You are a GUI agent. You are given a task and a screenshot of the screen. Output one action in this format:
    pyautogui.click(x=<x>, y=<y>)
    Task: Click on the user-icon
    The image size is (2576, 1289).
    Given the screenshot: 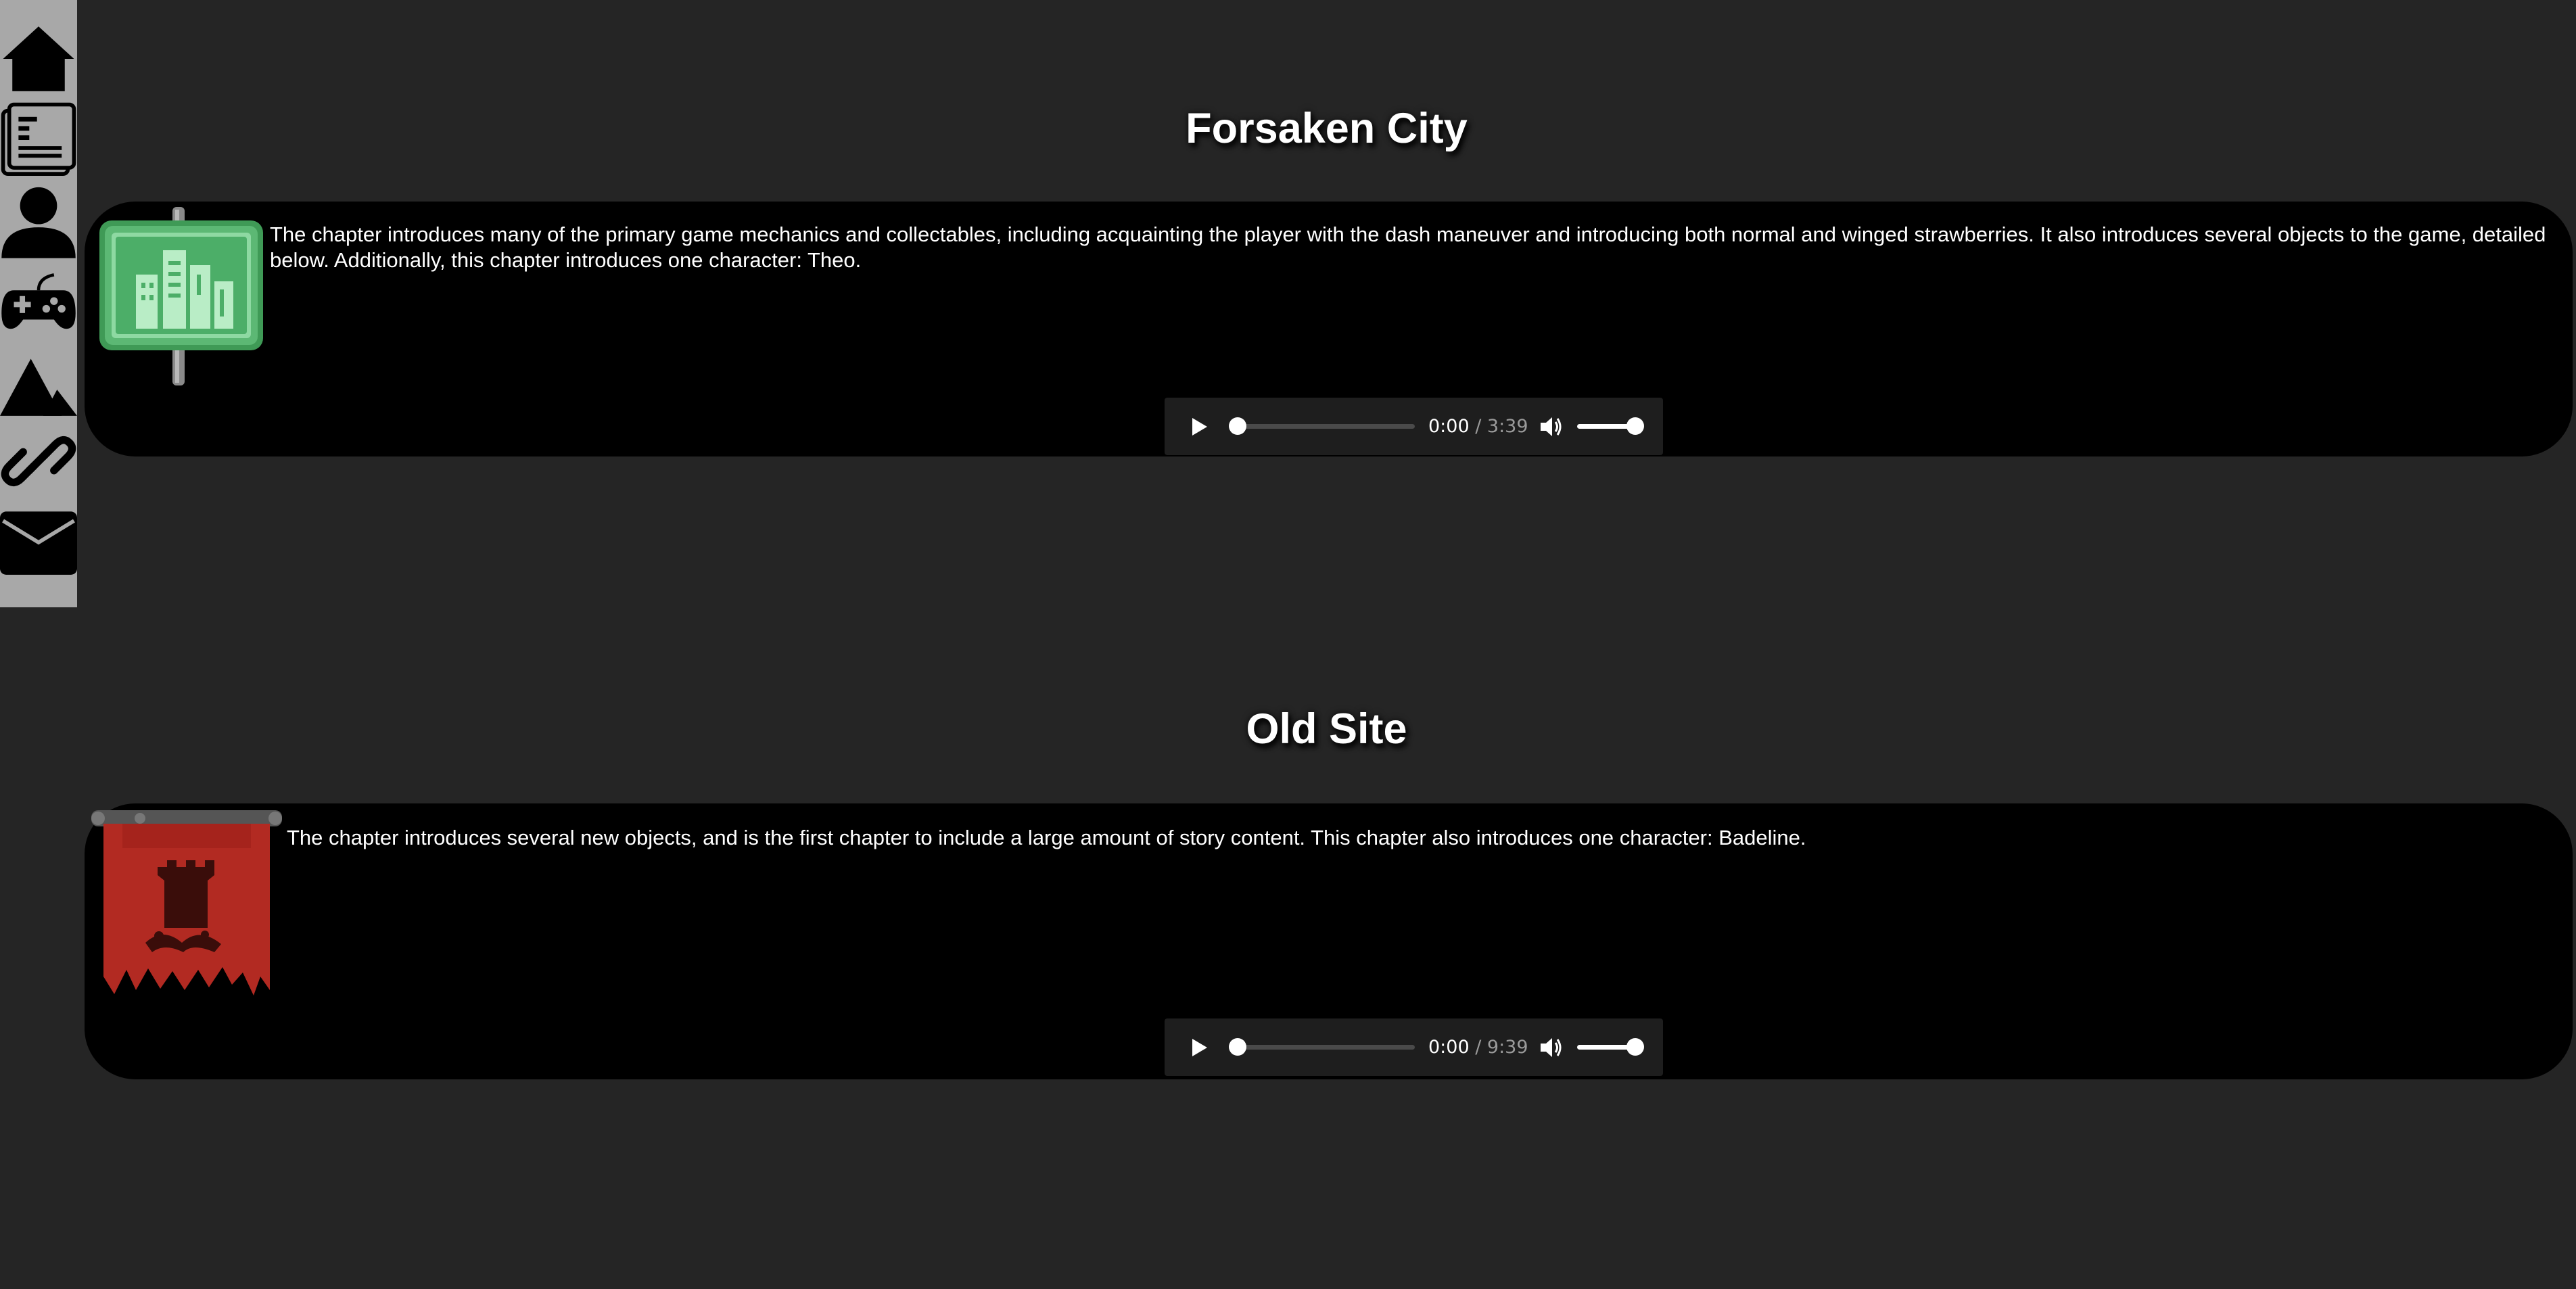 What is the action you would take?
    pyautogui.click(x=38, y=222)
    